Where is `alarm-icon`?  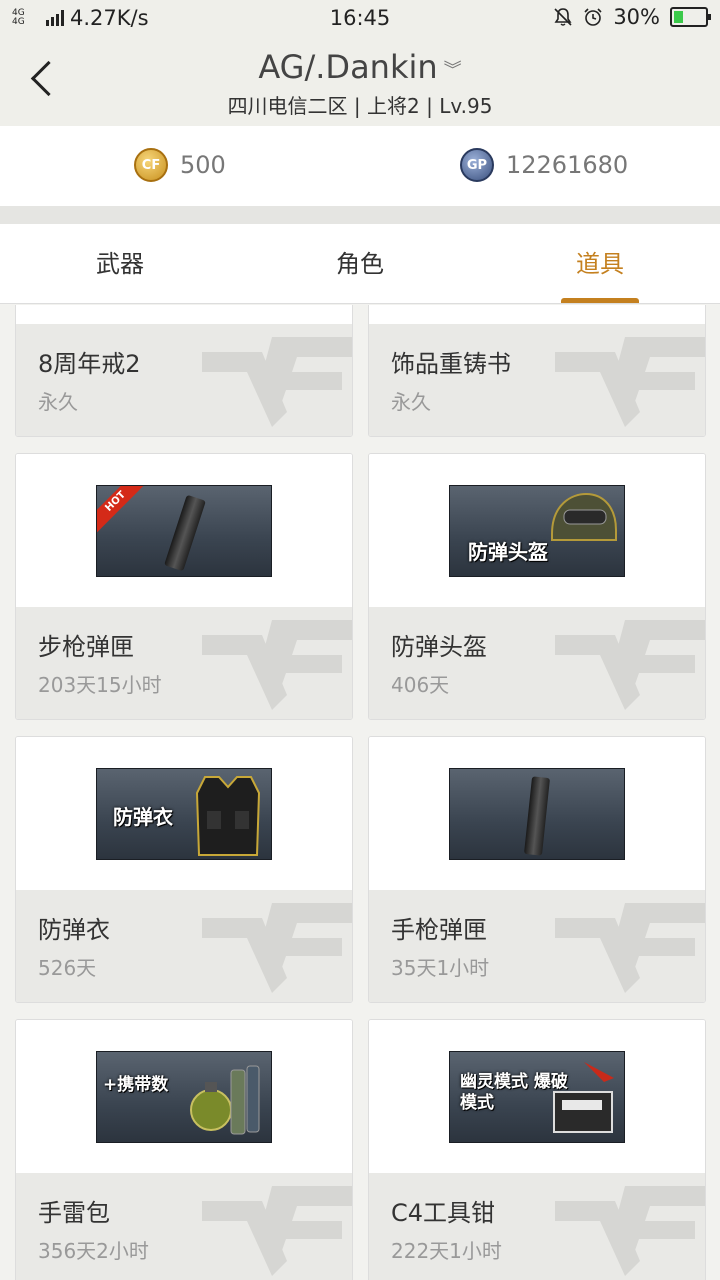 alarm-icon is located at coordinates (593, 17).